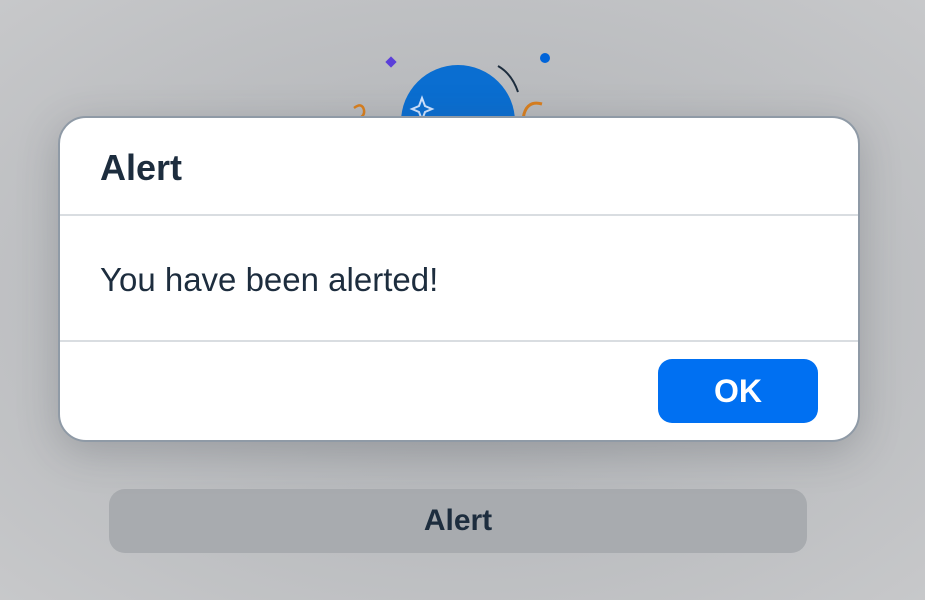  I want to click on decor-dot, so click(545, 58).